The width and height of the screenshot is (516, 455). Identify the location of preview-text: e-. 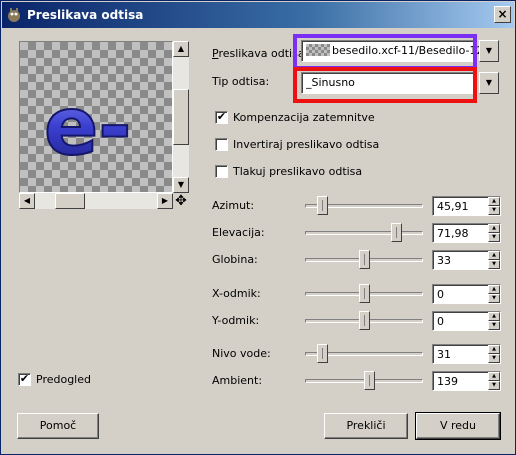
(87, 126).